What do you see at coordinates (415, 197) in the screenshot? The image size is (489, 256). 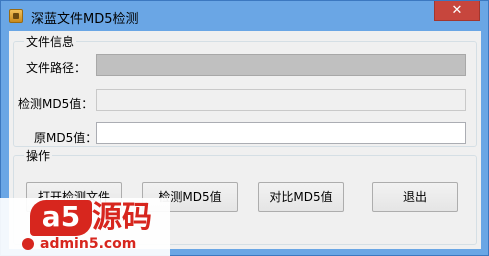 I see `exit-button: 退出` at bounding box center [415, 197].